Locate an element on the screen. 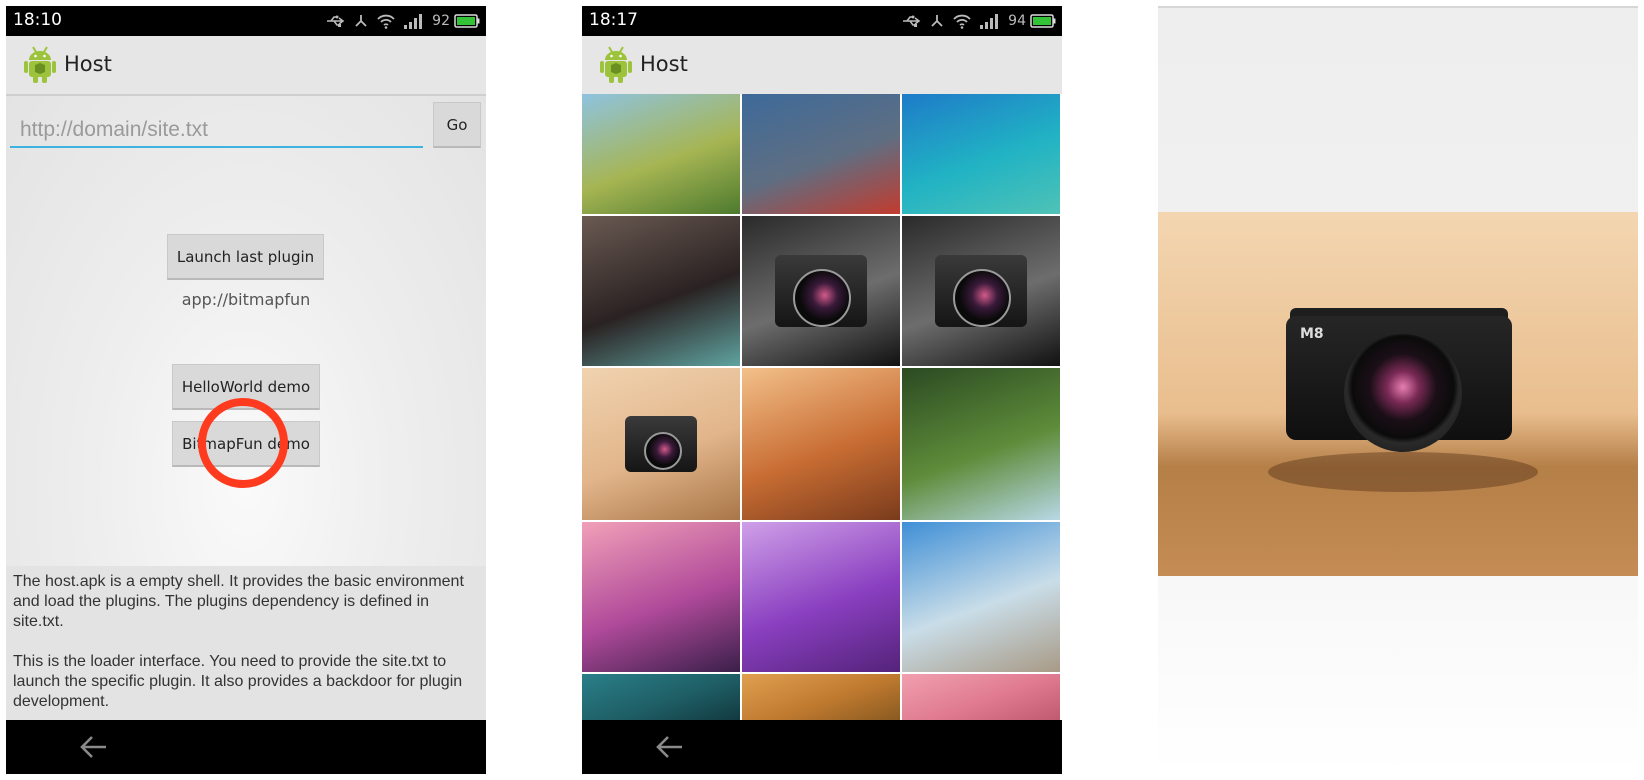 The image size is (1644, 780). thumbnail-aerial-city is located at coordinates (821, 154).